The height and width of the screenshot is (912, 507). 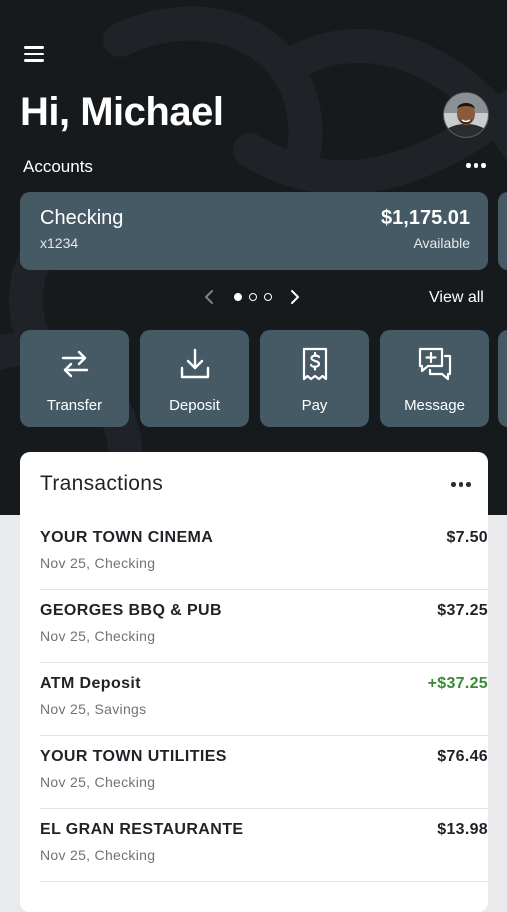 What do you see at coordinates (295, 297) in the screenshot?
I see `chevron-right-icon` at bounding box center [295, 297].